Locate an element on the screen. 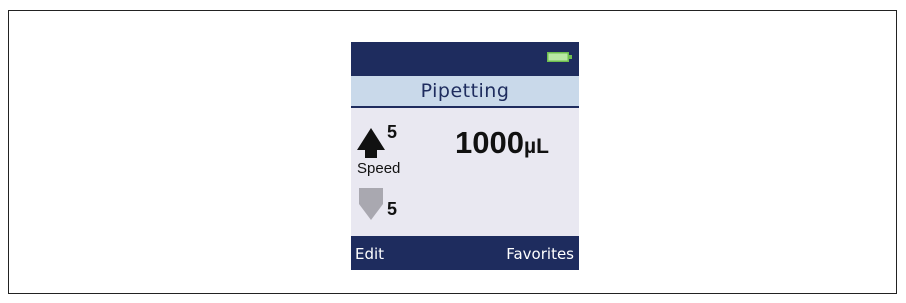 The width and height of the screenshot is (906, 303). favorites-softkey: Favorites is located at coordinates (540, 254).